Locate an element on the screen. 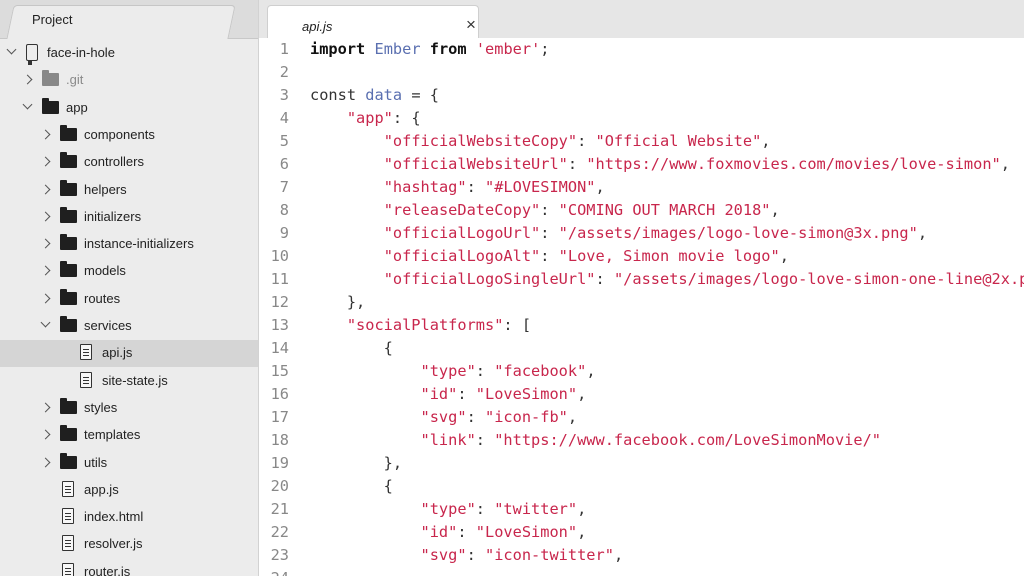 This screenshot has height=576, width=1024. tree-item-routes: routes is located at coordinates (129, 299).